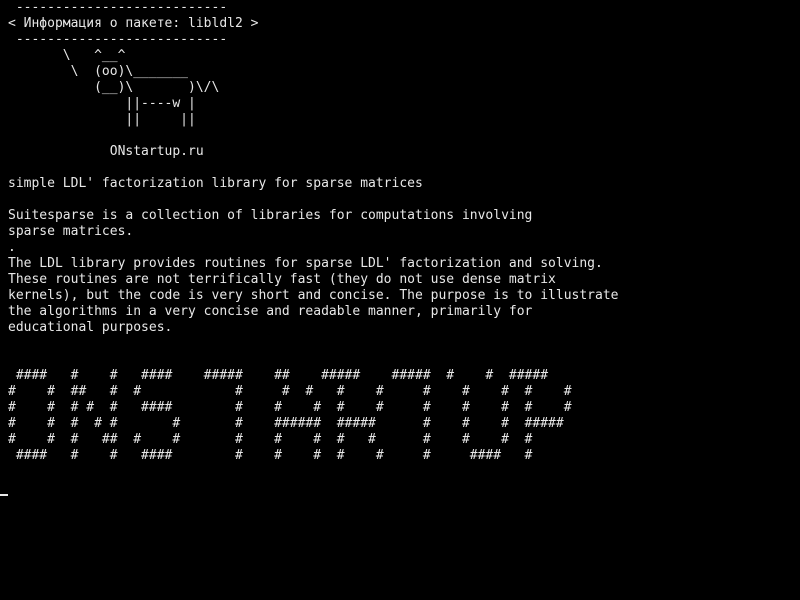 This screenshot has height=600, width=800. I want to click on console-line: \ (oo)\_______, so click(98, 71).